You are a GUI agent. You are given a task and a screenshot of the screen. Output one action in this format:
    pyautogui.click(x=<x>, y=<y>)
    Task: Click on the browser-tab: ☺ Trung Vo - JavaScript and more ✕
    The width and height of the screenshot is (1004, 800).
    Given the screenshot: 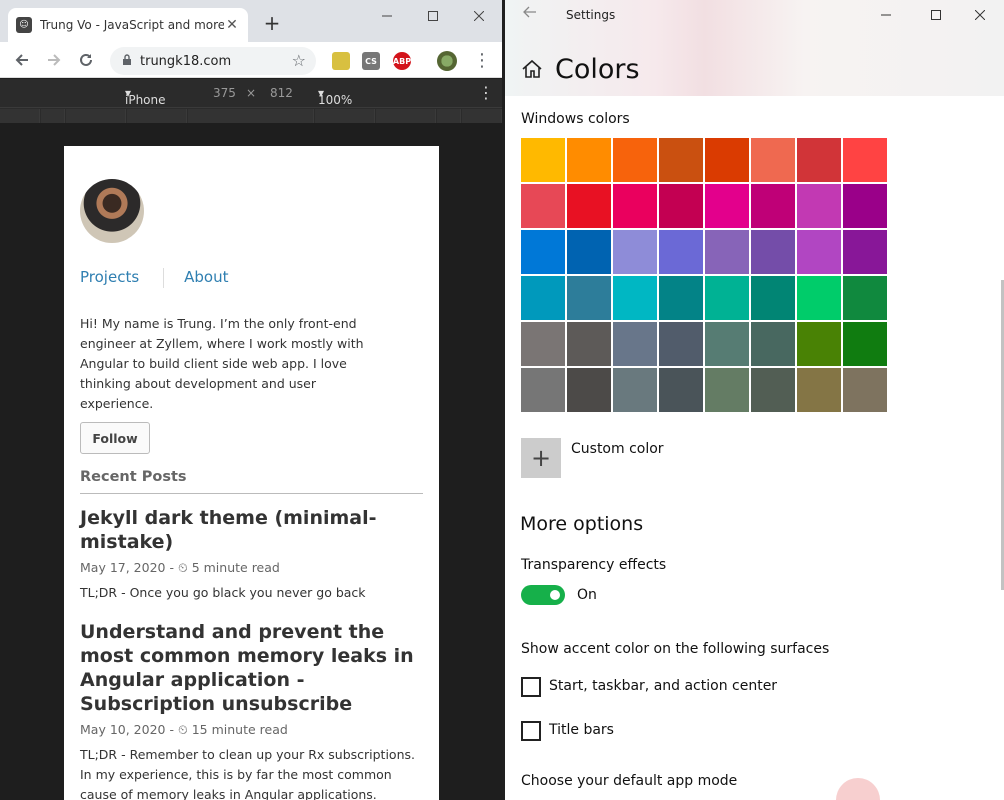 What is the action you would take?
    pyautogui.click(x=128, y=25)
    